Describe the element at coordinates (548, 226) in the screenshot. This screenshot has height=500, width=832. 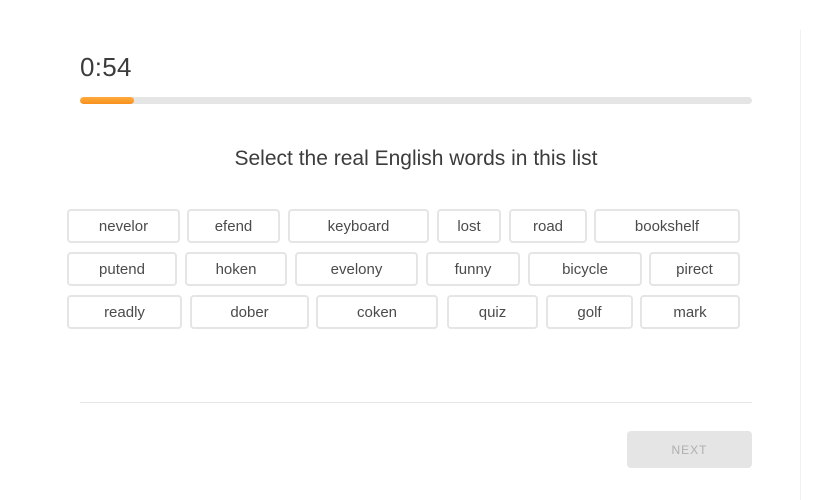
I see `word-option: road` at that location.